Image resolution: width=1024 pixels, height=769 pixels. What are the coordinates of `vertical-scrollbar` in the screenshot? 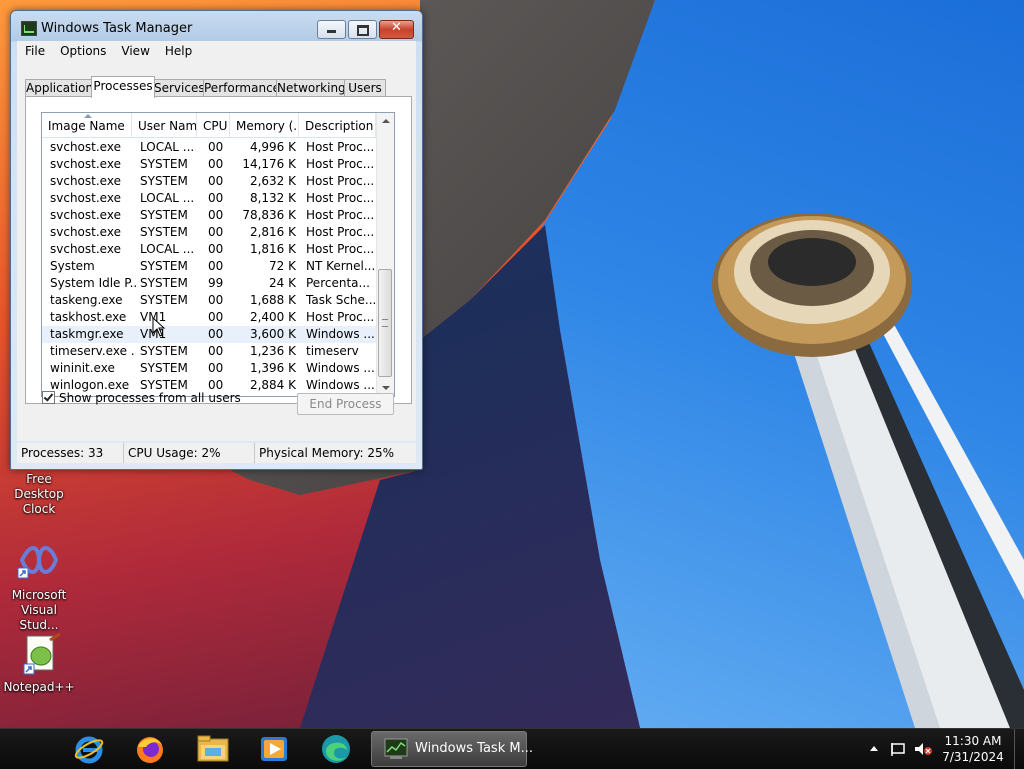 It's located at (385, 254).